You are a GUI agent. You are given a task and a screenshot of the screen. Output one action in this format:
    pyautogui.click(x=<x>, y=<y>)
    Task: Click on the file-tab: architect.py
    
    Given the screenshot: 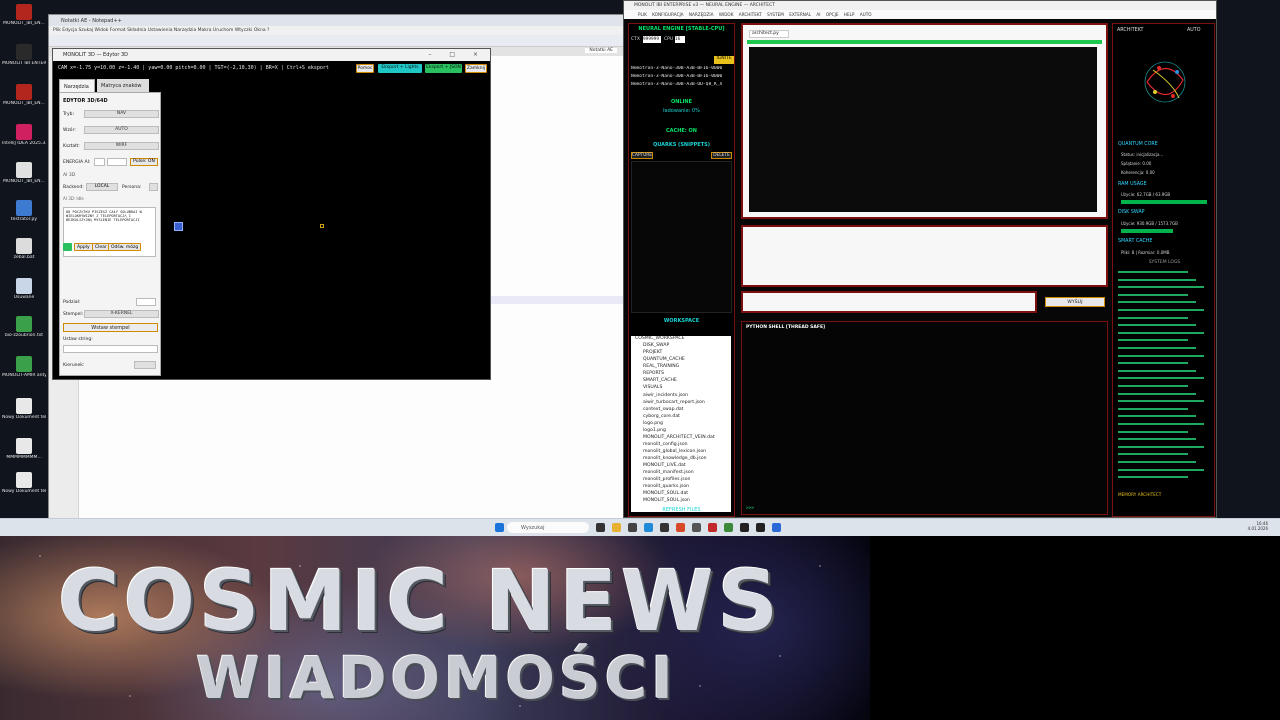 What is the action you would take?
    pyautogui.click(x=769, y=34)
    